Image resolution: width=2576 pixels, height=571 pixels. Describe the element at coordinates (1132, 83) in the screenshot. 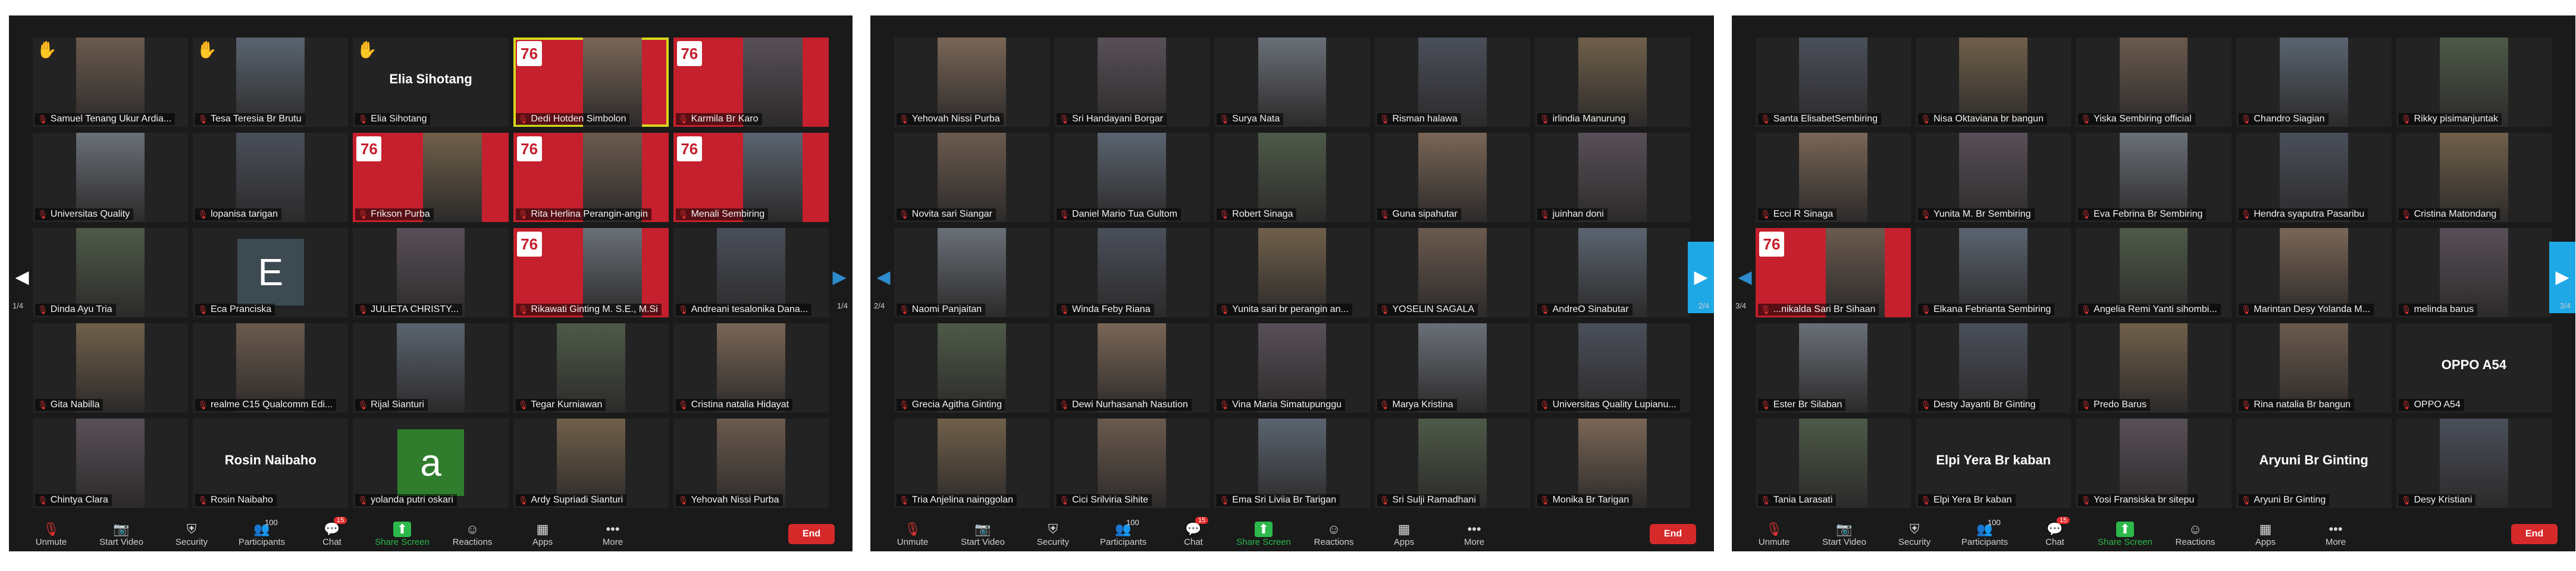

I see `participant-tile: 🎙 Sri Handayani Borgar` at that location.